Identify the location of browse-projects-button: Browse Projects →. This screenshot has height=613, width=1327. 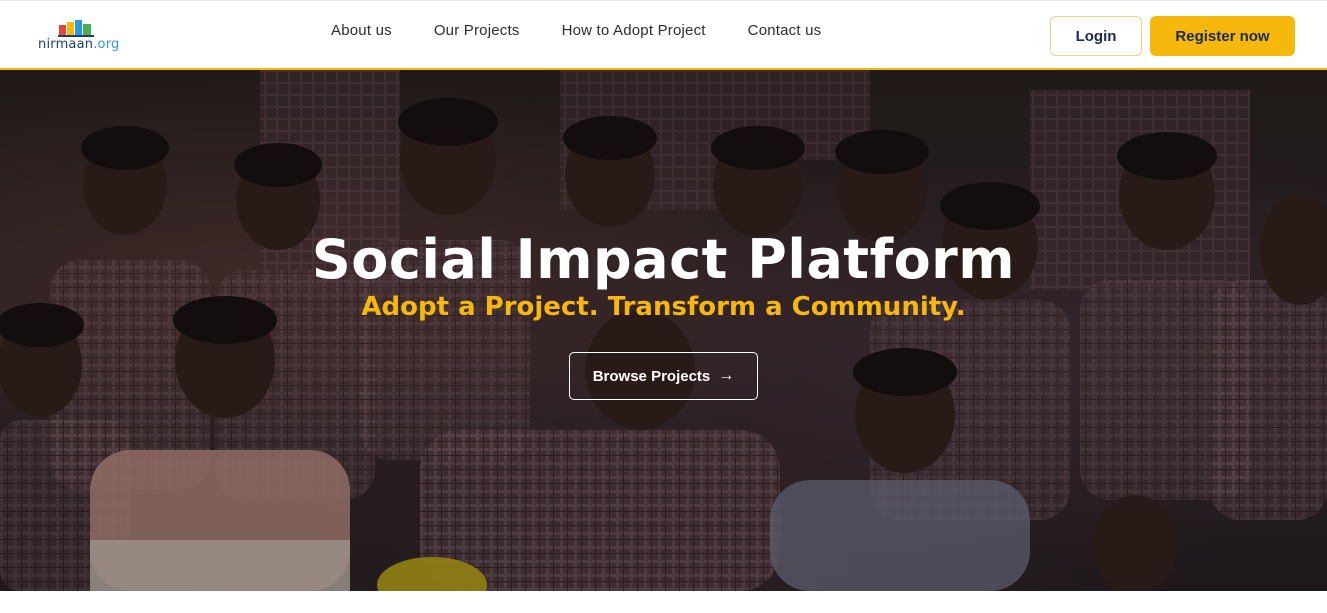
(663, 376).